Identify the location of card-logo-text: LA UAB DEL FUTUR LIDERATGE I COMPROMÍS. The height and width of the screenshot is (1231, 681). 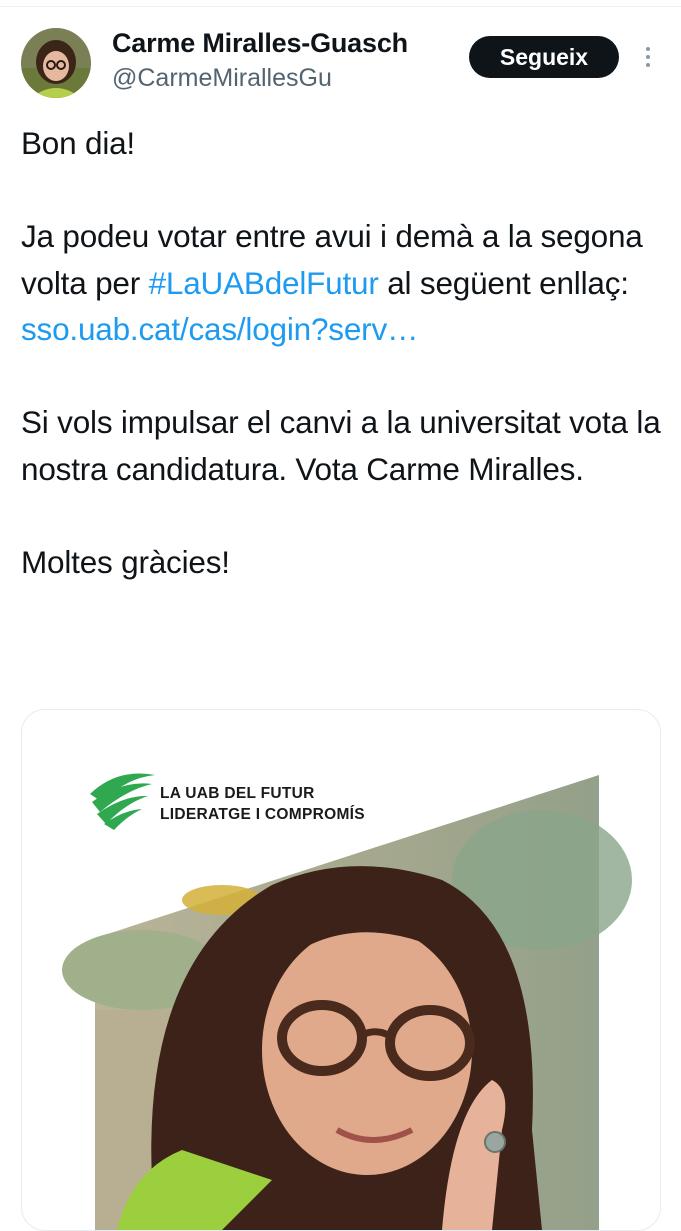
(262, 804).